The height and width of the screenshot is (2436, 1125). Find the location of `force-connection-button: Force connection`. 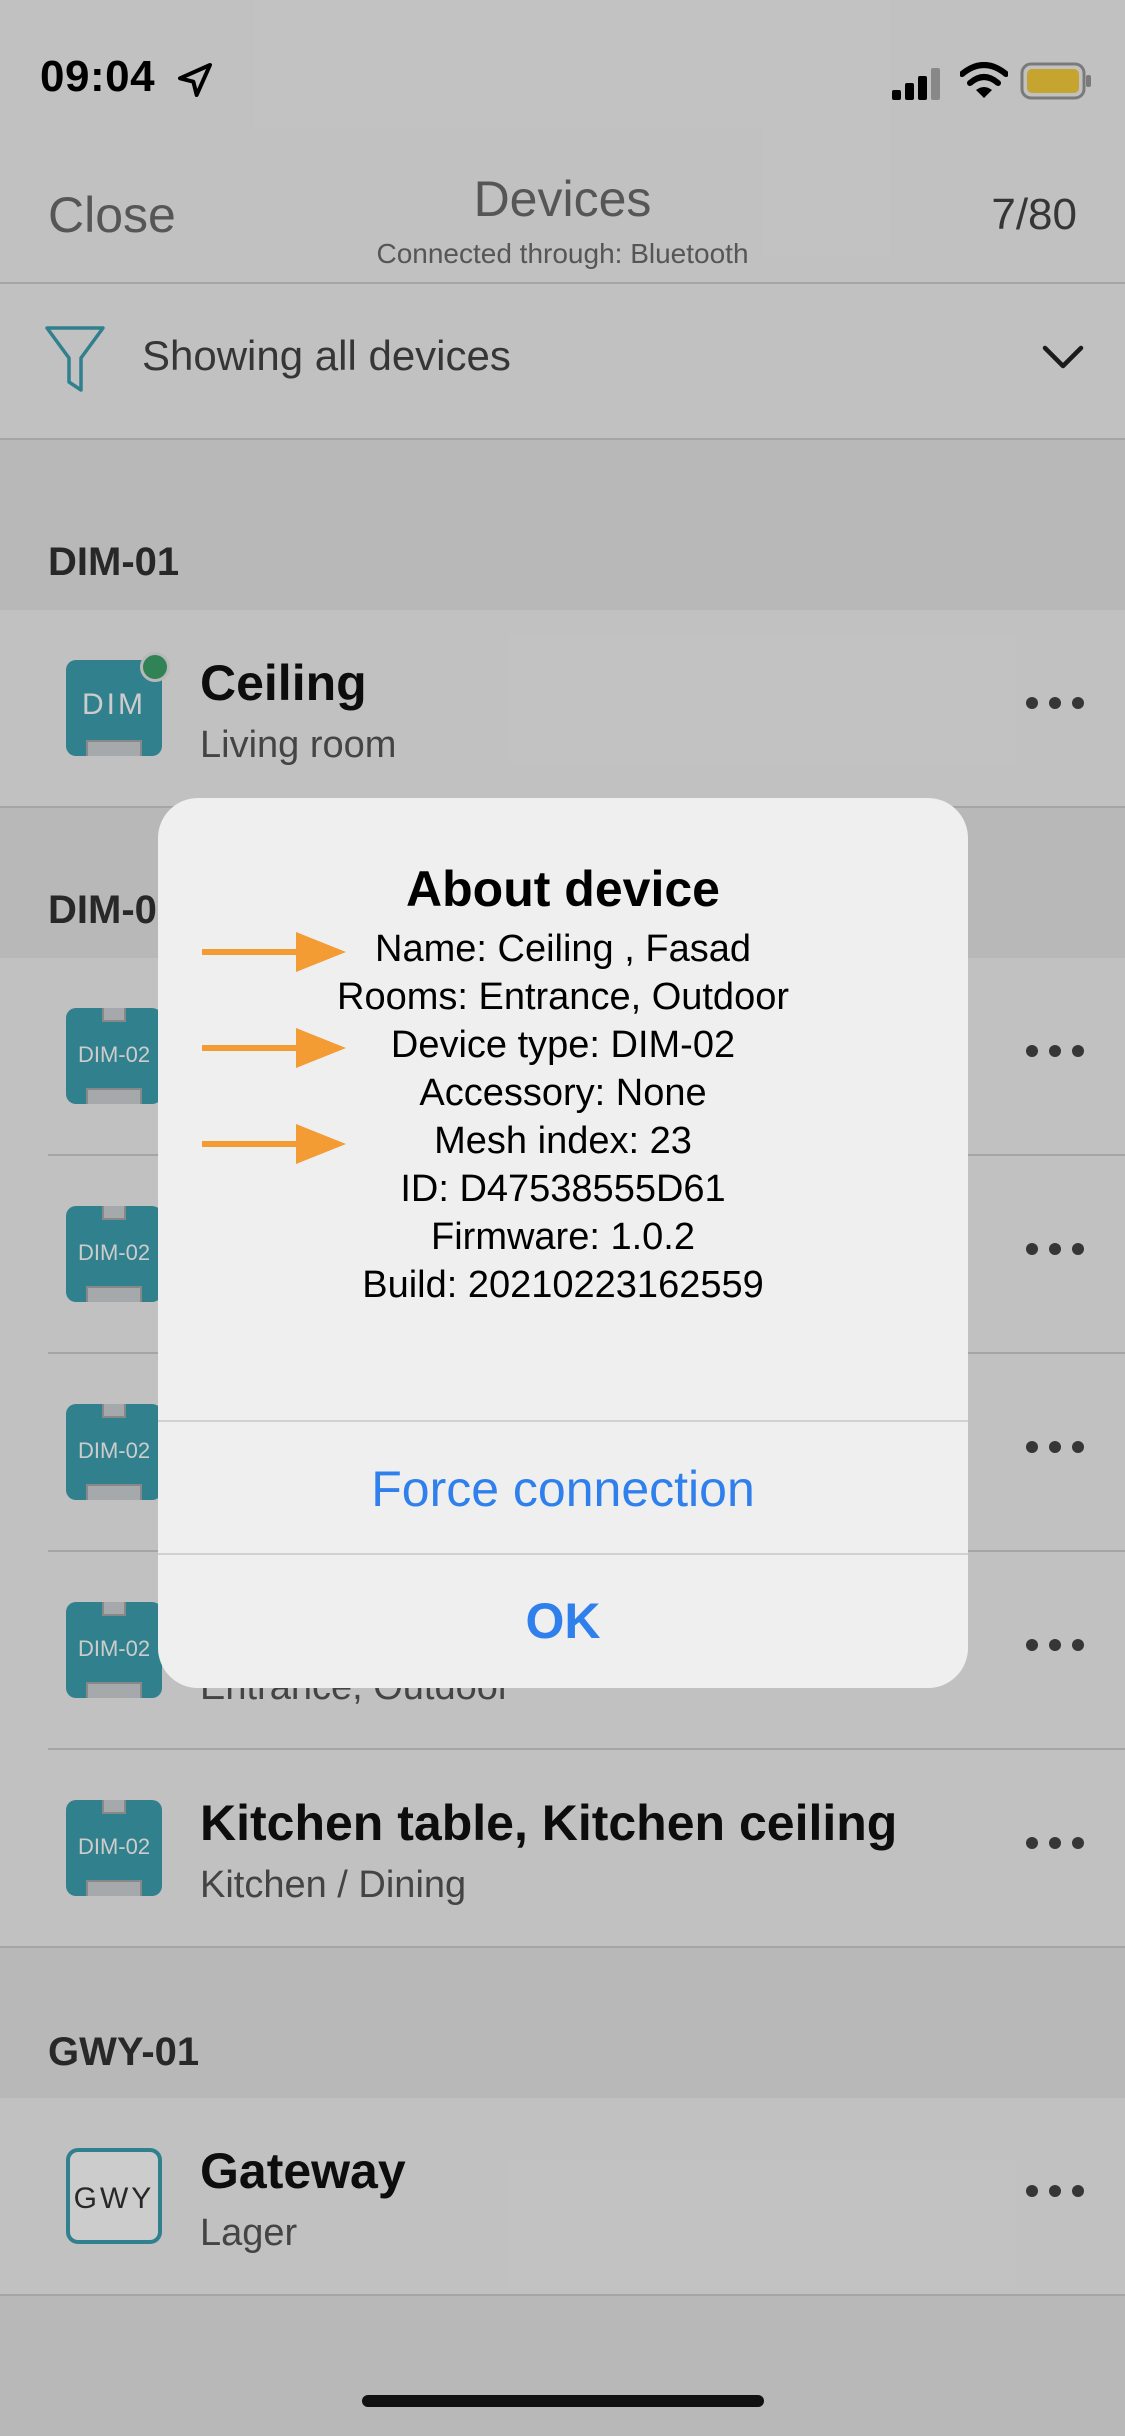

force-connection-button: Force connection is located at coordinates (563, 1489).